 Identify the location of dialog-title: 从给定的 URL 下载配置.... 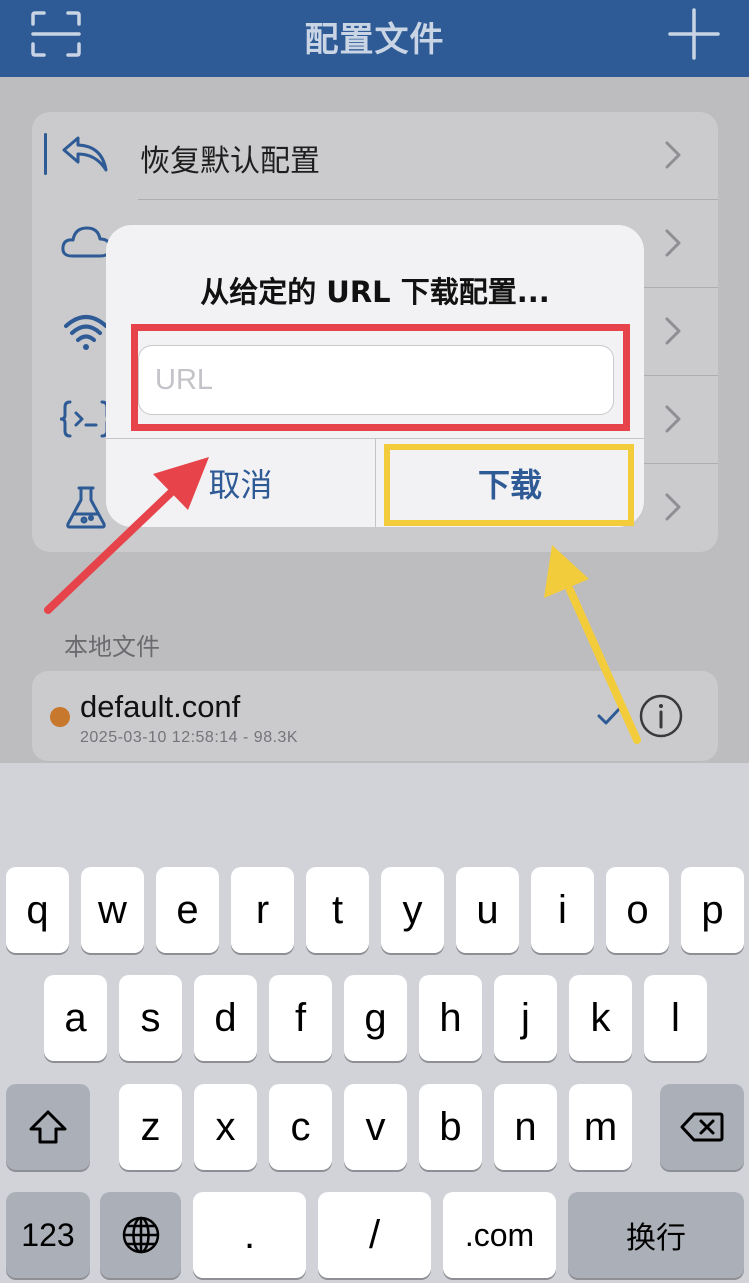
(375, 292).